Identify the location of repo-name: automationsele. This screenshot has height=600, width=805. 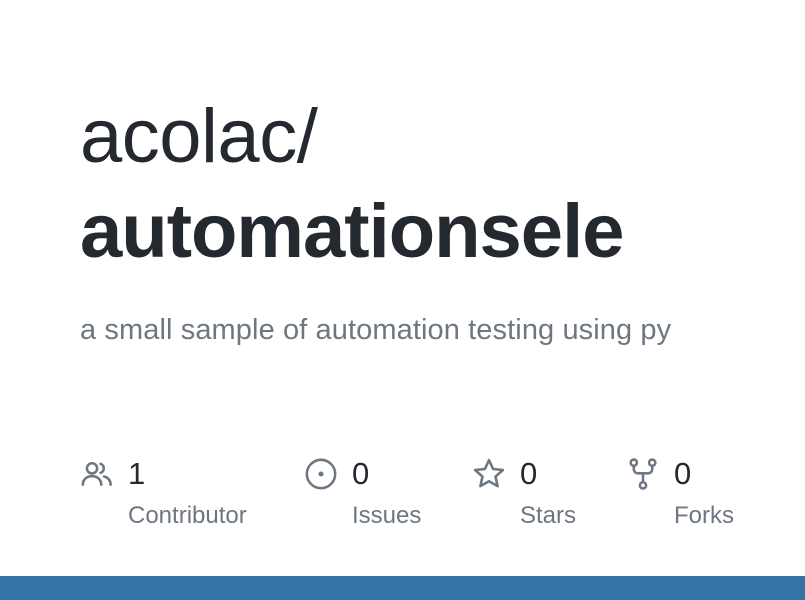
(352, 231).